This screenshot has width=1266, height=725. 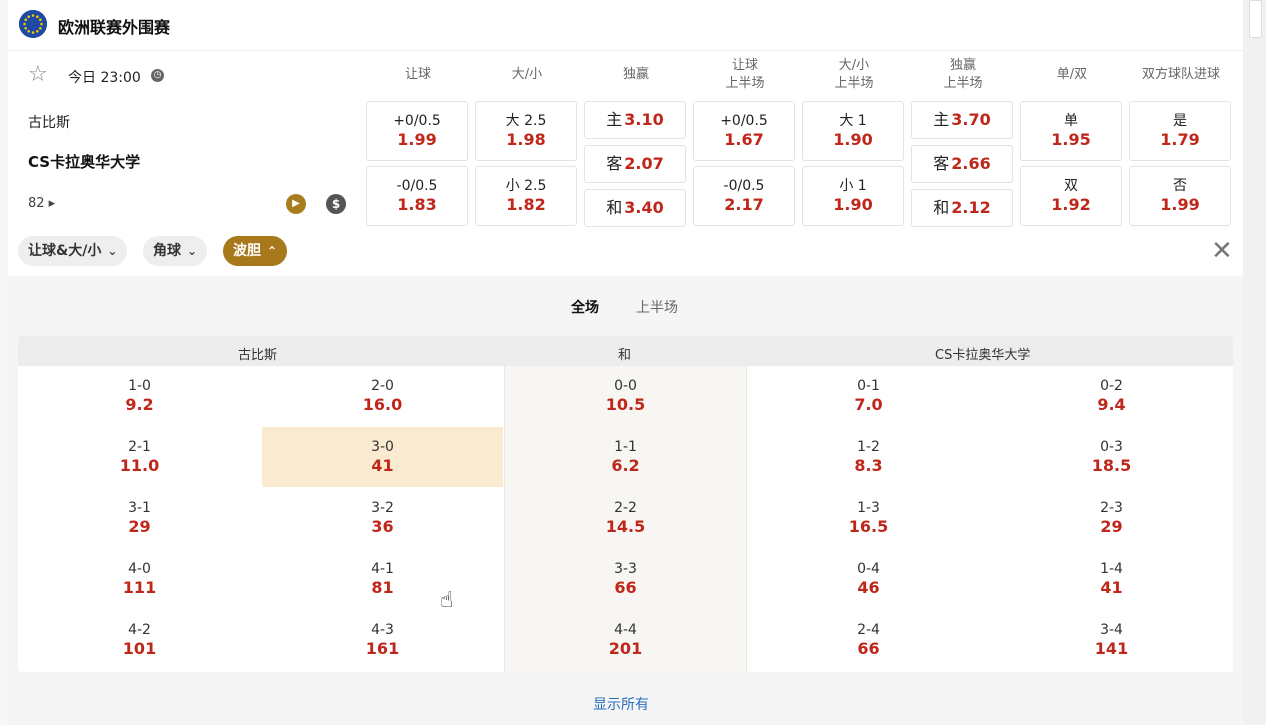 What do you see at coordinates (1111, 457) in the screenshot?
I see `score-odds-button: 0-3 18.5` at bounding box center [1111, 457].